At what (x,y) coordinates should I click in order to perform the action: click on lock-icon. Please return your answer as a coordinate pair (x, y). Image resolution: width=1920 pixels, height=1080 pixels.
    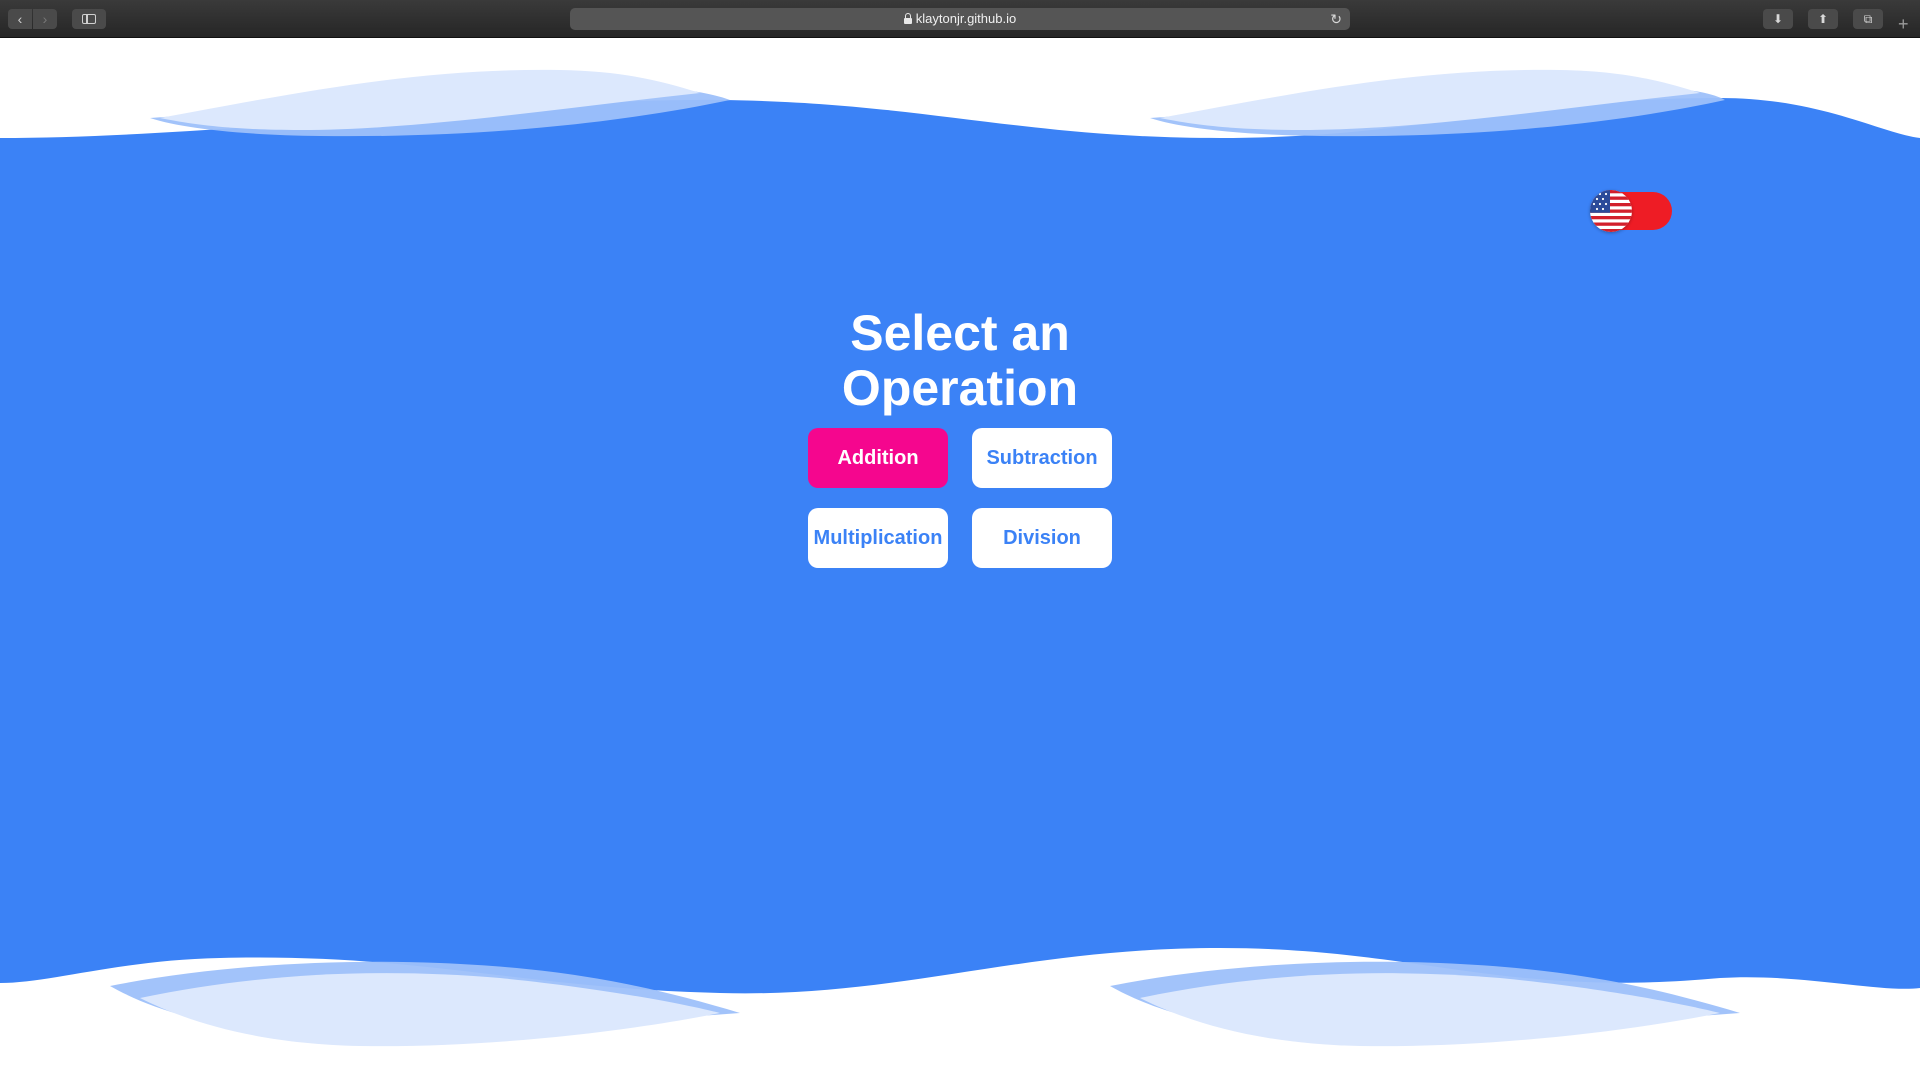
    Looking at the image, I should click on (907, 18).